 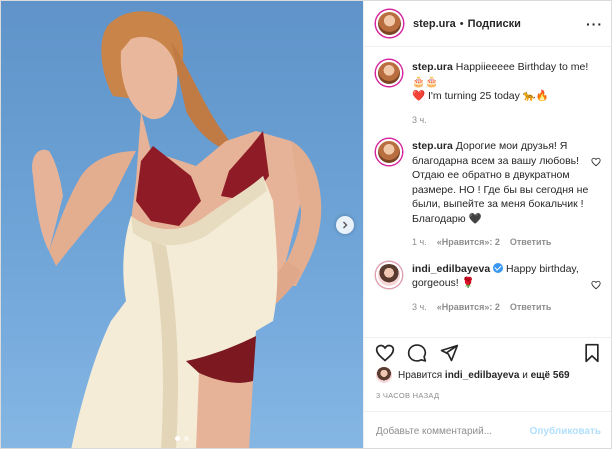 I want to click on heart-emoji: ❤️, so click(x=419, y=96).